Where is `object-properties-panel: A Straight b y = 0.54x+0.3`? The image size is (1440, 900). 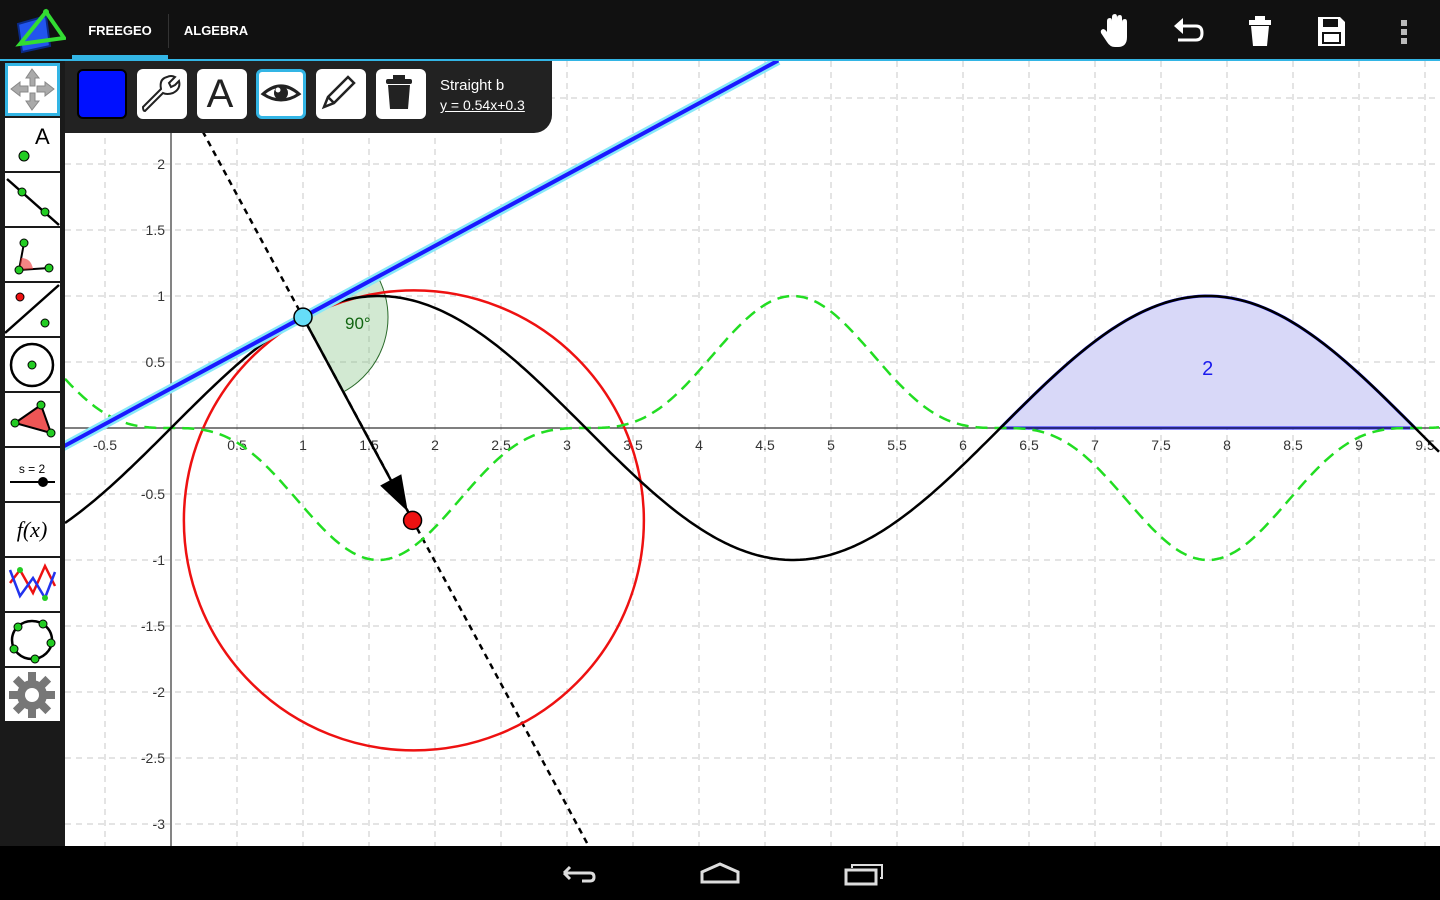 object-properties-panel: A Straight b y = 0.54x+0.3 is located at coordinates (308, 97).